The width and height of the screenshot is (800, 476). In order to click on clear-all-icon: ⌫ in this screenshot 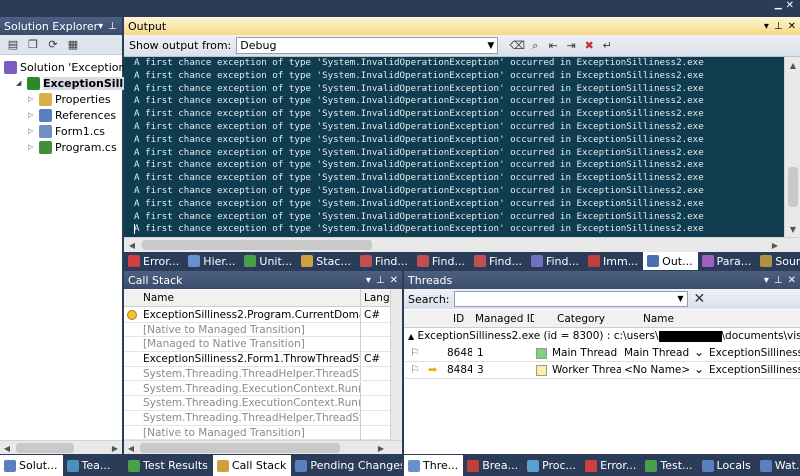, I will do `click(517, 46)`.